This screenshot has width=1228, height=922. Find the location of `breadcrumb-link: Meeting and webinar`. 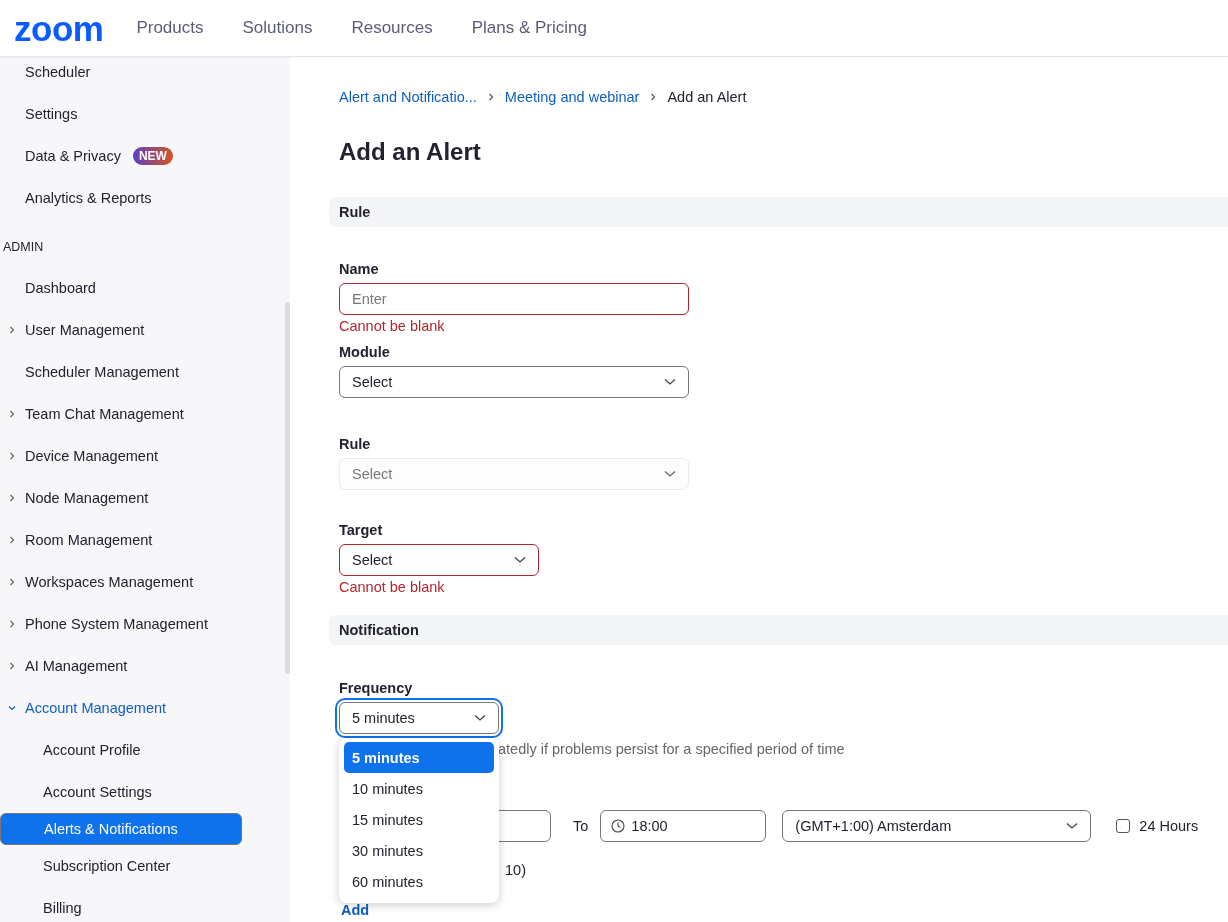

breadcrumb-link: Meeting and webinar is located at coordinates (572, 97).